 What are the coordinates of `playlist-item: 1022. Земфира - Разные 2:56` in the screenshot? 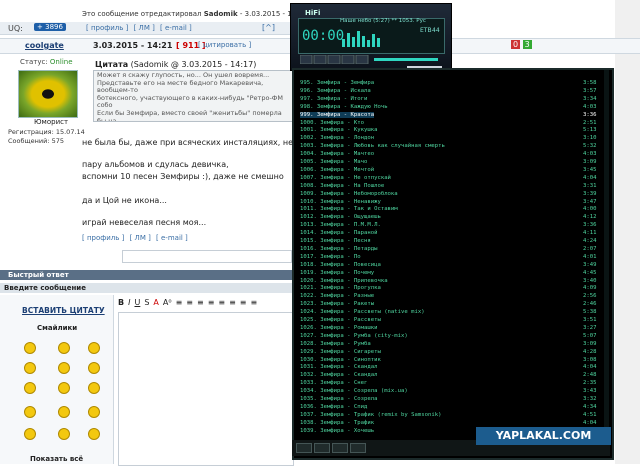 It's located at (448, 296).